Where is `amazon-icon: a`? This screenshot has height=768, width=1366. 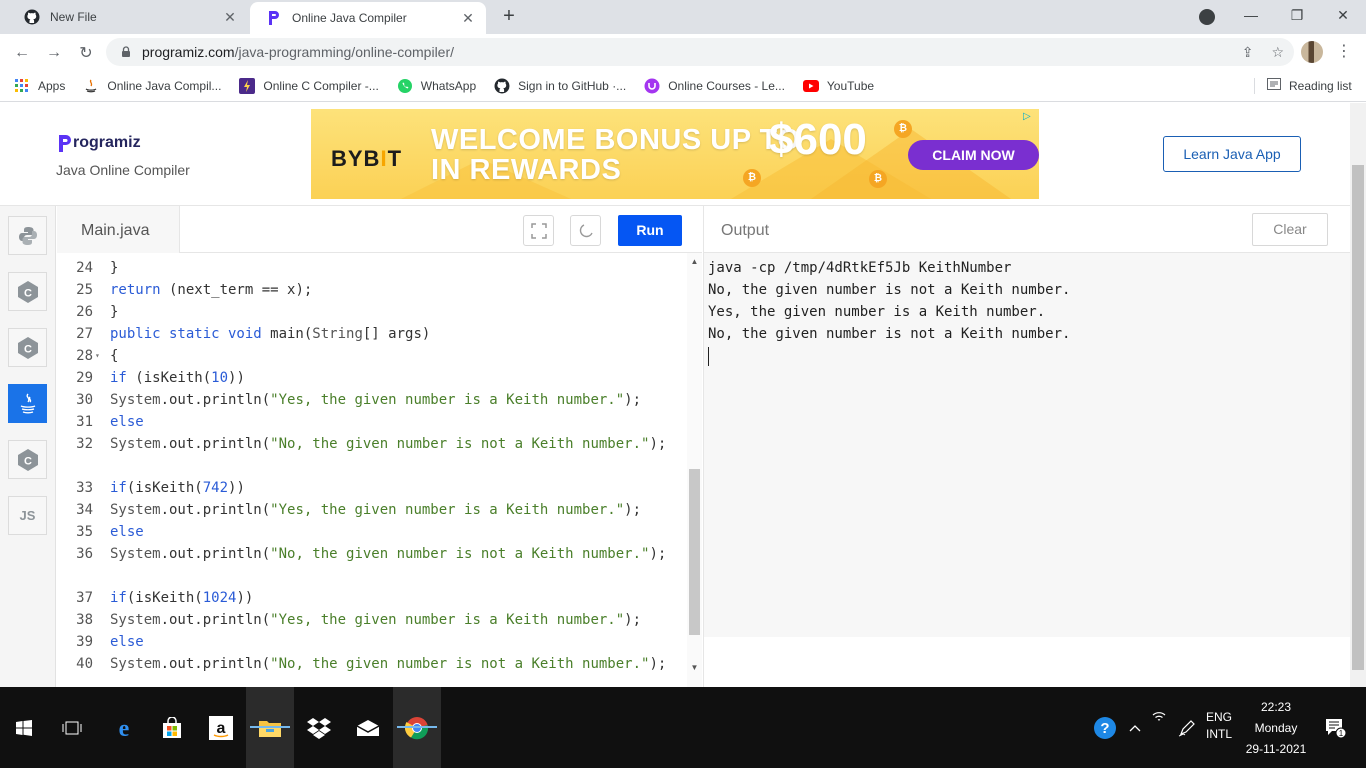 amazon-icon: a is located at coordinates (221, 727).